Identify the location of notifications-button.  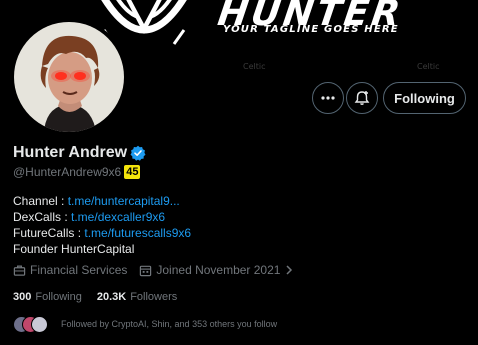
(362, 98).